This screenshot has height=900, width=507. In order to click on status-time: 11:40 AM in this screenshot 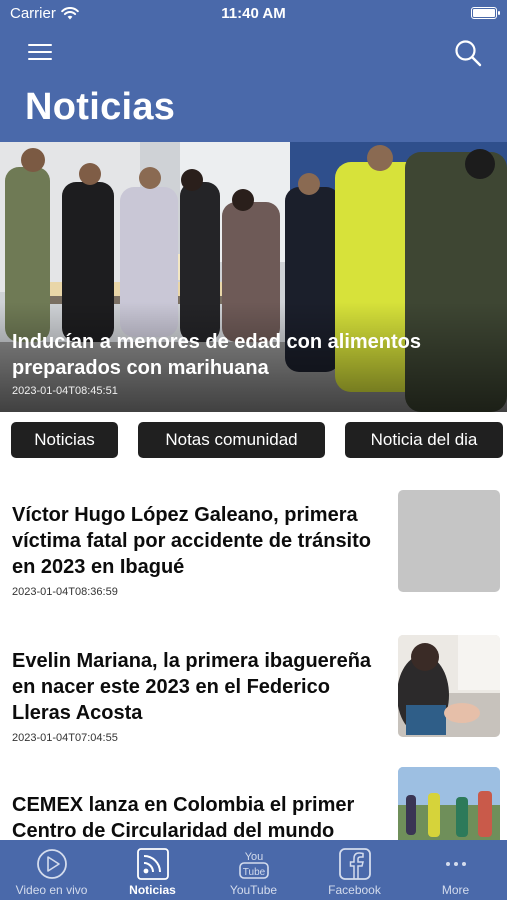, I will do `click(253, 13)`.